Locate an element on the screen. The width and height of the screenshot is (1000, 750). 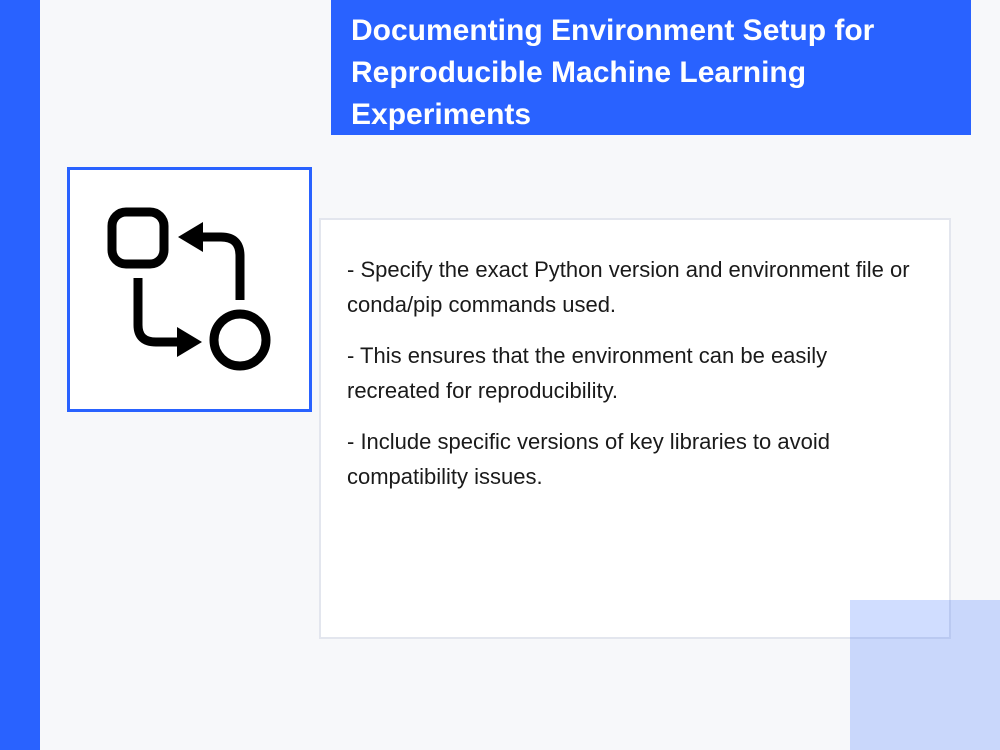
icon-panel is located at coordinates (189, 289).